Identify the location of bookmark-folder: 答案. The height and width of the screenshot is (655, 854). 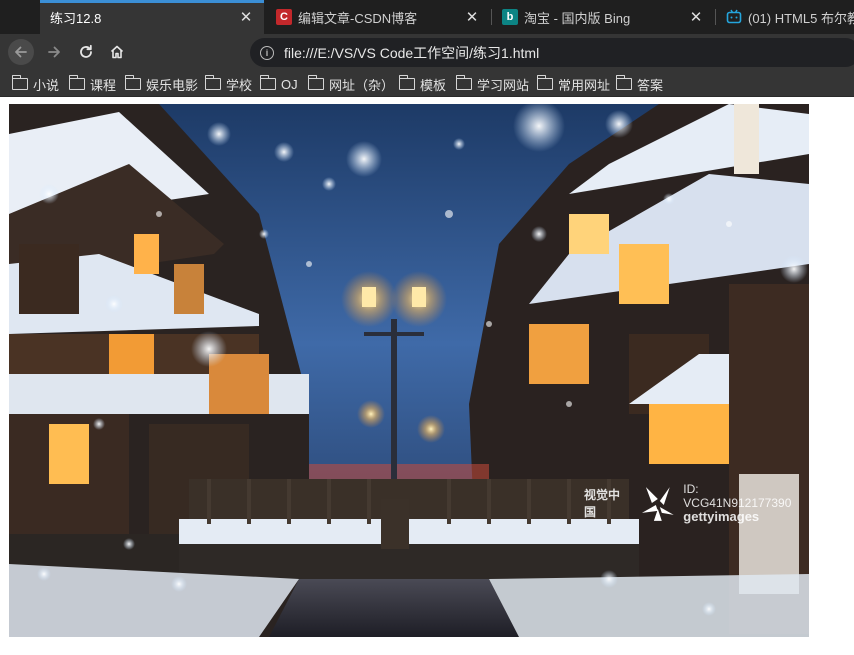
(639, 84).